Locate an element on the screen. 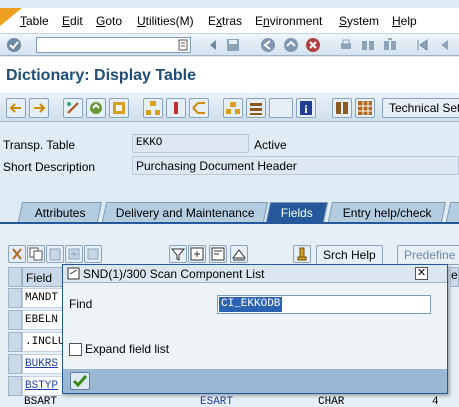 This screenshot has height=407, width=459. tab-entry-help-check: Entry help/check is located at coordinates (387, 212).